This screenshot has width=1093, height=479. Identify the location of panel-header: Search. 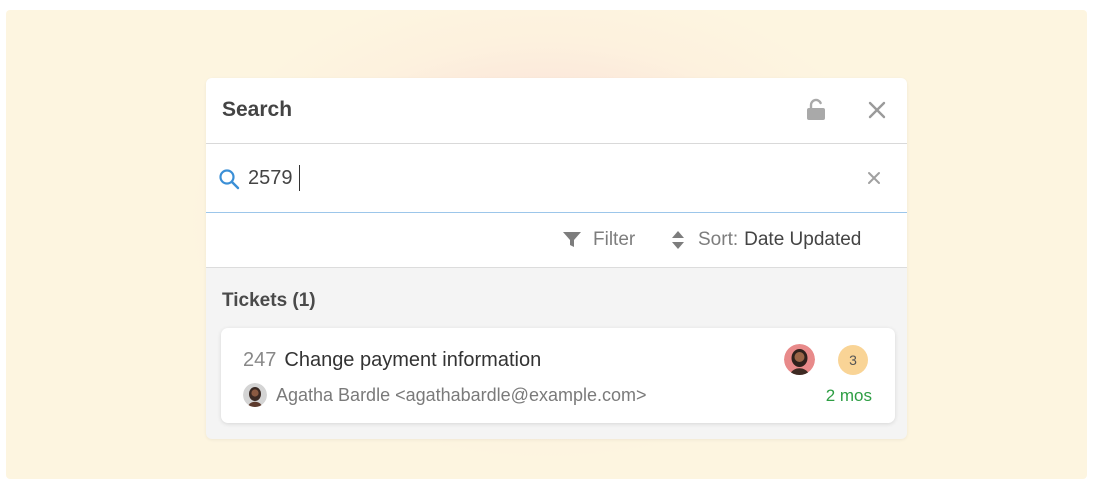
(556, 111).